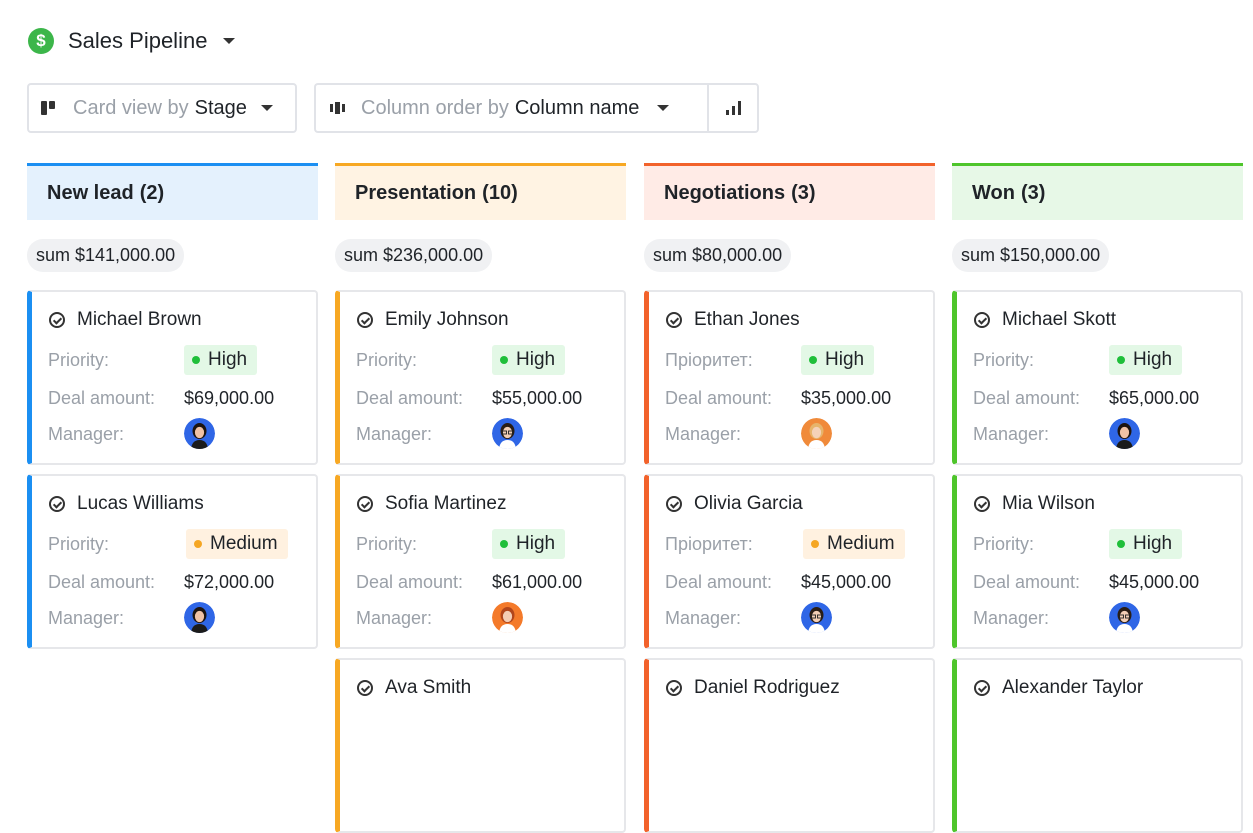  What do you see at coordinates (90, 192) in the screenshot?
I see `column-title: New lead` at bounding box center [90, 192].